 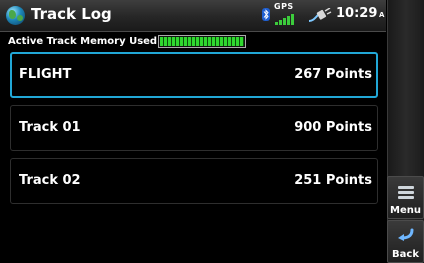 I want to click on gps-signal-icon, so click(x=286, y=19).